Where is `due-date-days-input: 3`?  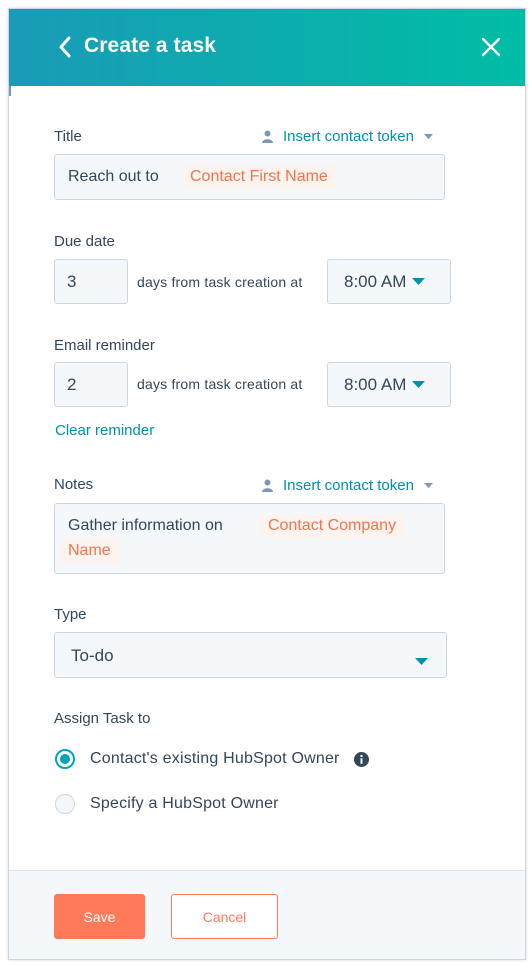
due-date-days-input: 3 is located at coordinates (91, 281).